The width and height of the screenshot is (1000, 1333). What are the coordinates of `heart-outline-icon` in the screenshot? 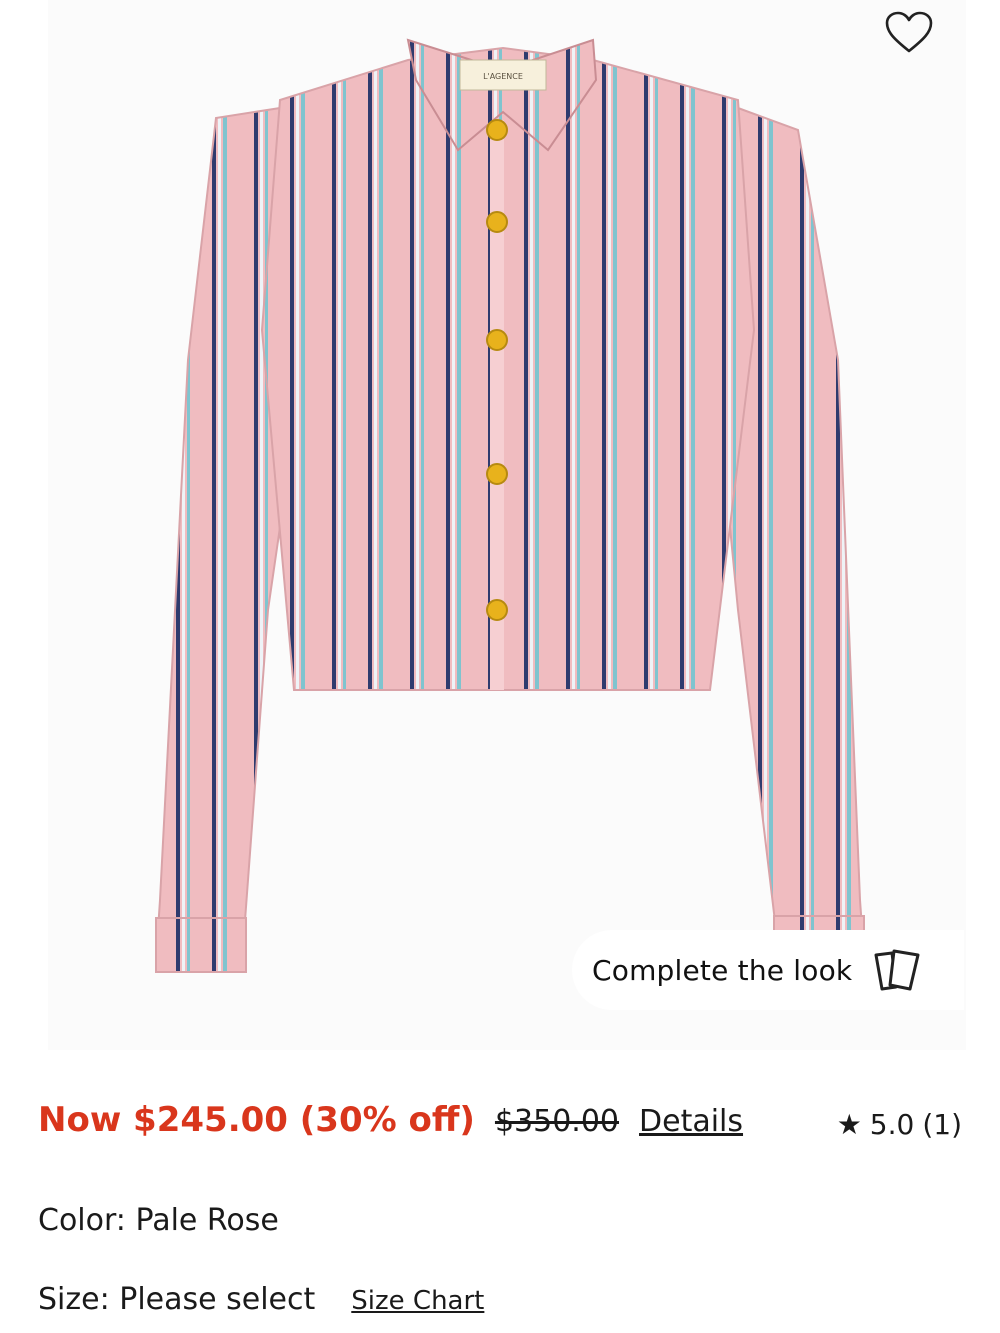 It's located at (909, 34).